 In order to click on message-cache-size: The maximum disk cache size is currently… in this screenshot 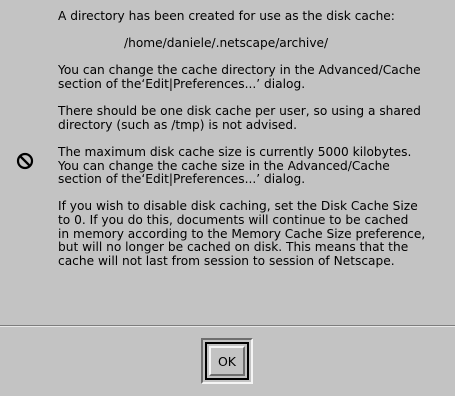, I will do `click(235, 165)`.